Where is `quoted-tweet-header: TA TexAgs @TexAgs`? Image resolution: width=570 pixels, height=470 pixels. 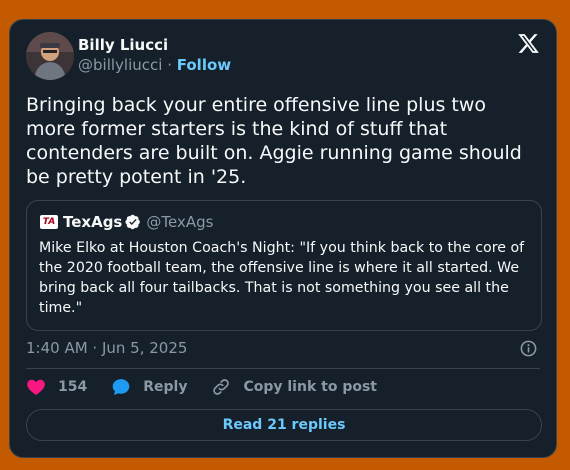
quoted-tweet-header: TA TexAgs @TexAgs is located at coordinates (126, 222).